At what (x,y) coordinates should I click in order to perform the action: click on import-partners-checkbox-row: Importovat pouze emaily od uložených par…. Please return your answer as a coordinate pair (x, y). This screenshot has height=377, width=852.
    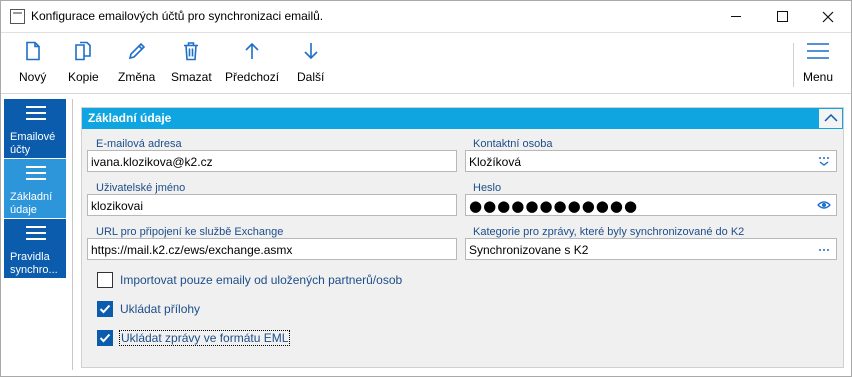
    Looking at the image, I should click on (249, 280).